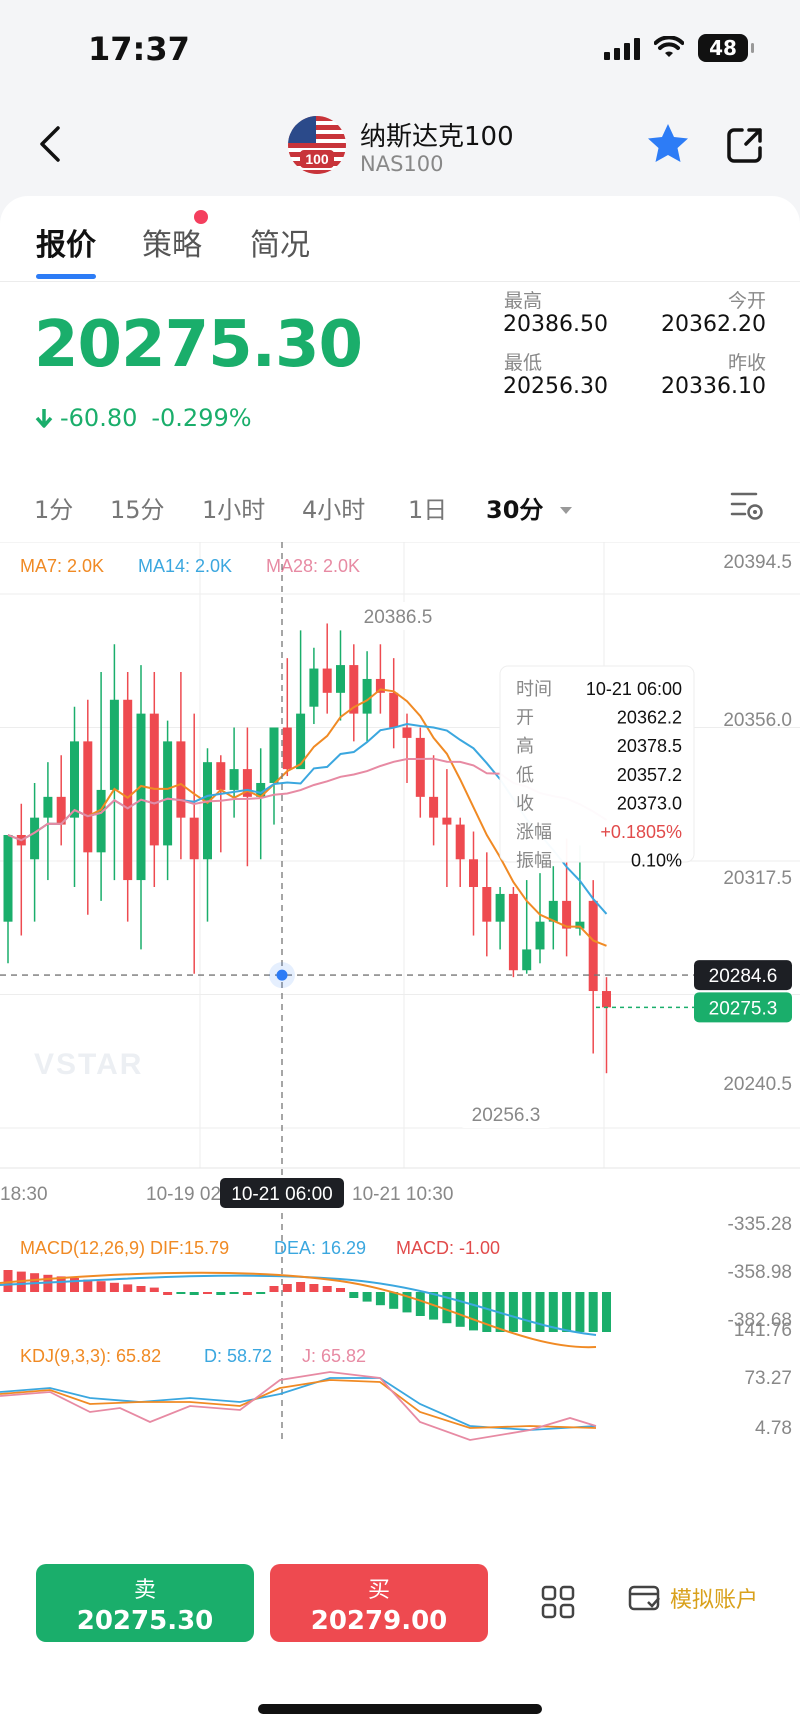  Describe the element at coordinates (669, 46) in the screenshot. I see `wifi-icon` at that location.